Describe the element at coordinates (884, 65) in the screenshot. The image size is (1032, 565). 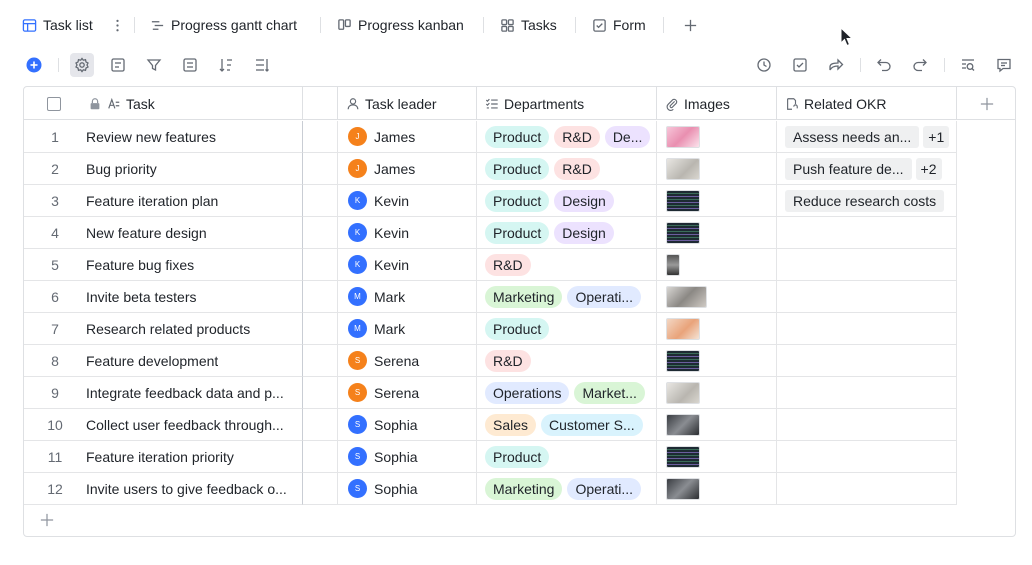
I see `undo-button` at that location.